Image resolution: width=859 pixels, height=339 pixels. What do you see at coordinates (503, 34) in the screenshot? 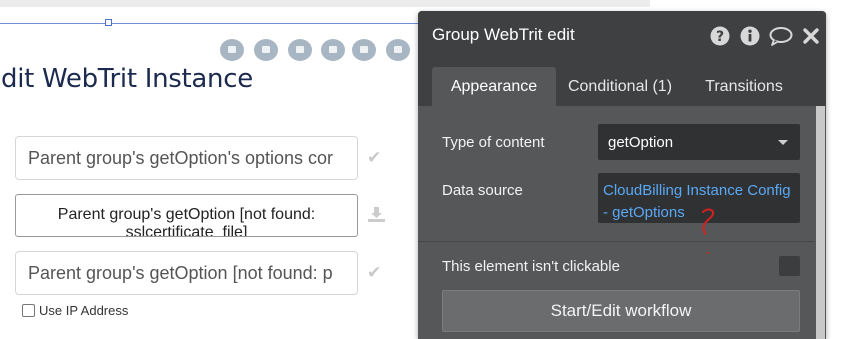
I see `panel-title: Group WebTrit edit` at bounding box center [503, 34].